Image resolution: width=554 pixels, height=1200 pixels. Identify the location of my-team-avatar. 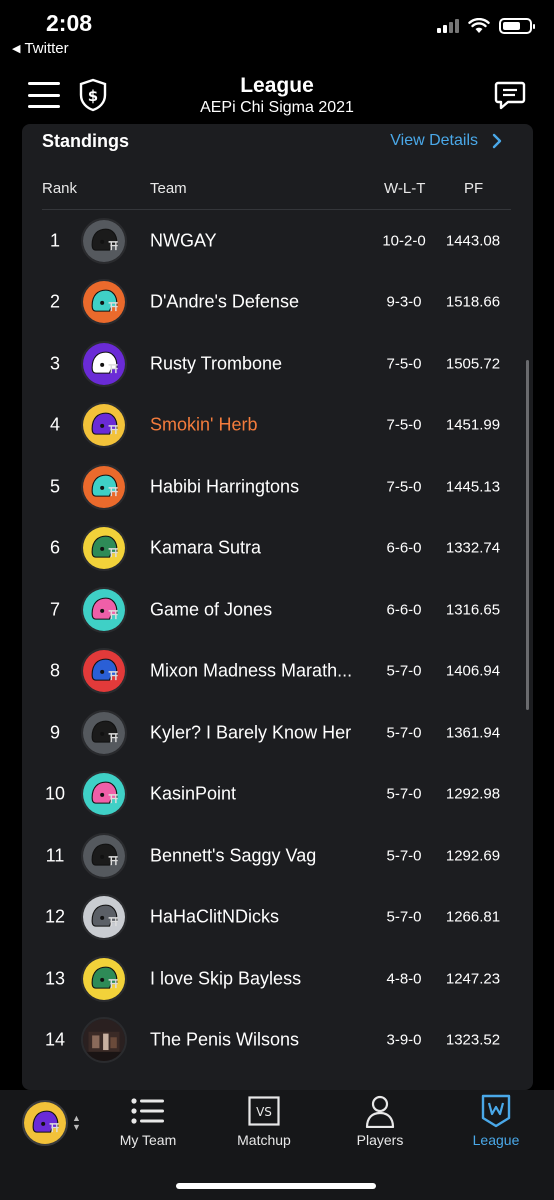
(45, 1123).